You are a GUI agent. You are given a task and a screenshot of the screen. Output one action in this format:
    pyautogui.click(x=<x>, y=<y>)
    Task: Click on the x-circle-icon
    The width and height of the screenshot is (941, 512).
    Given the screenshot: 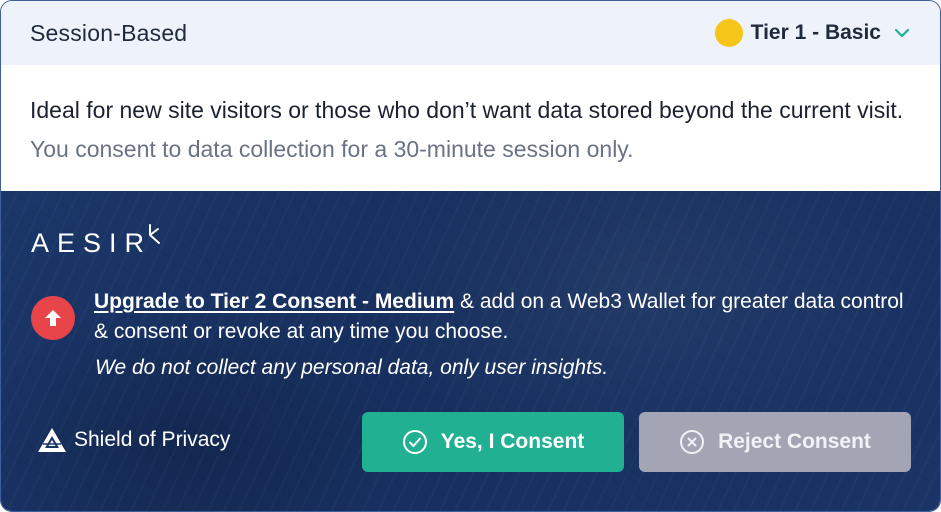 What is the action you would take?
    pyautogui.click(x=692, y=442)
    